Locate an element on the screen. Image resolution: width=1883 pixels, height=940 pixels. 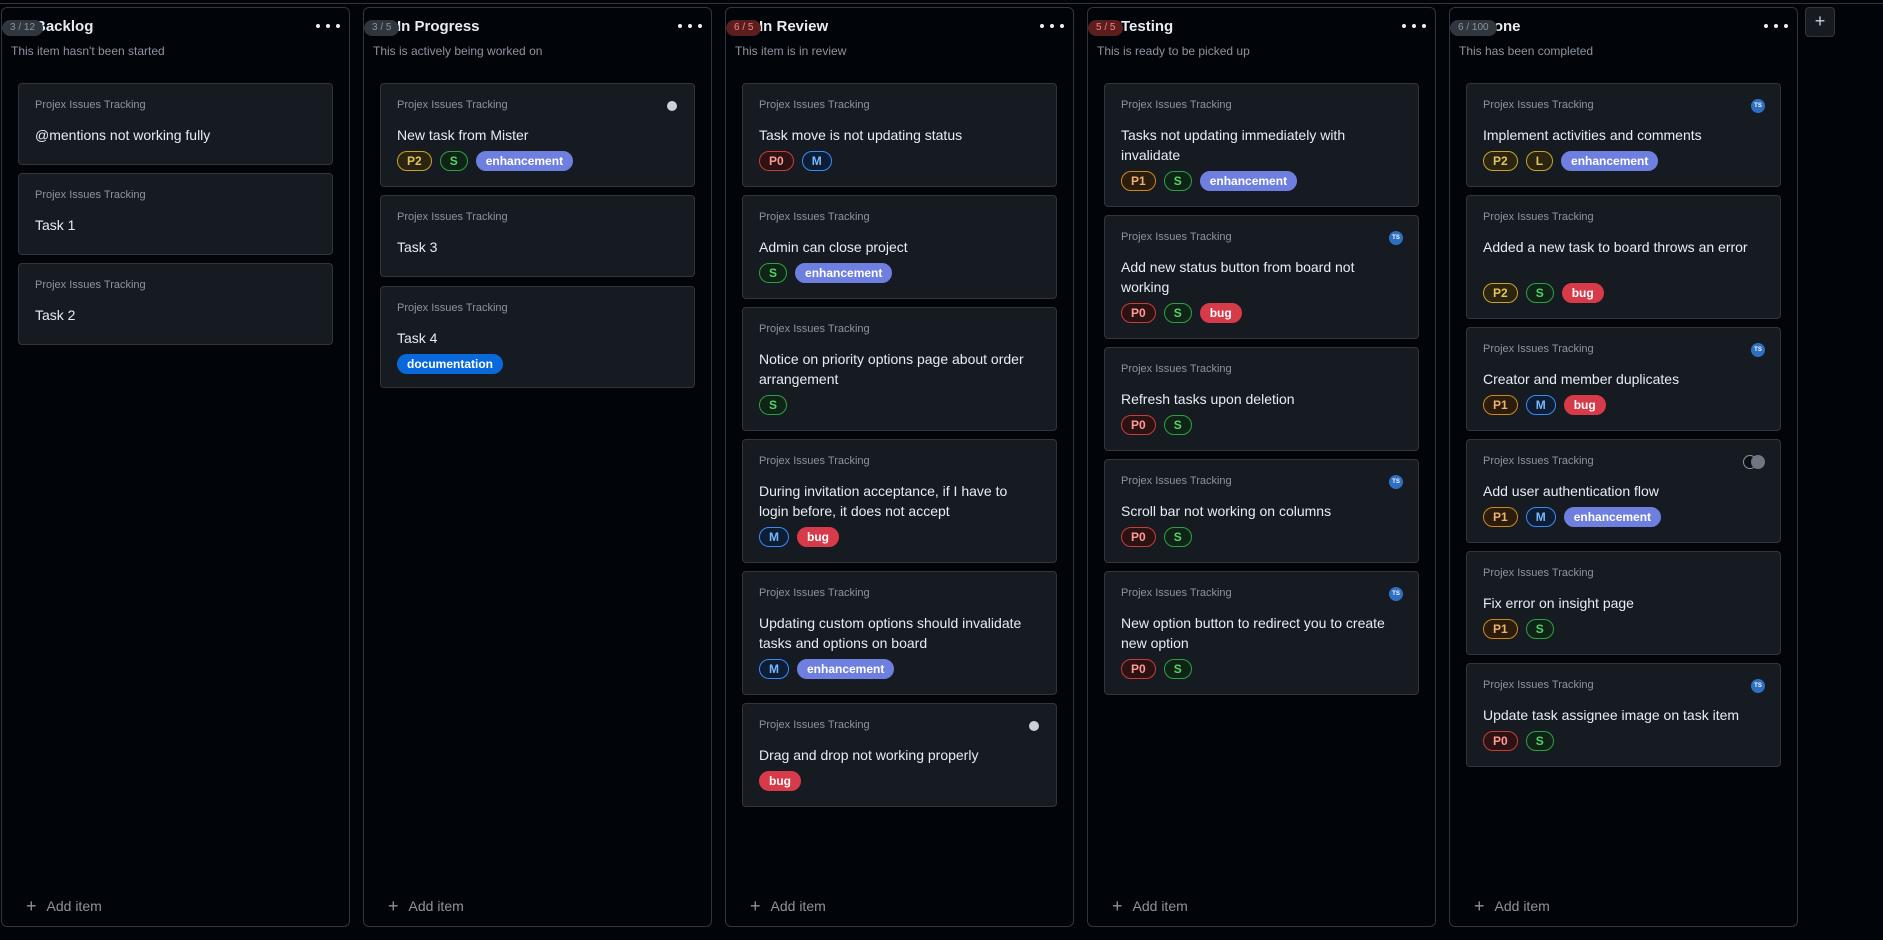
card-tags: P0 S is located at coordinates (1156, 425).